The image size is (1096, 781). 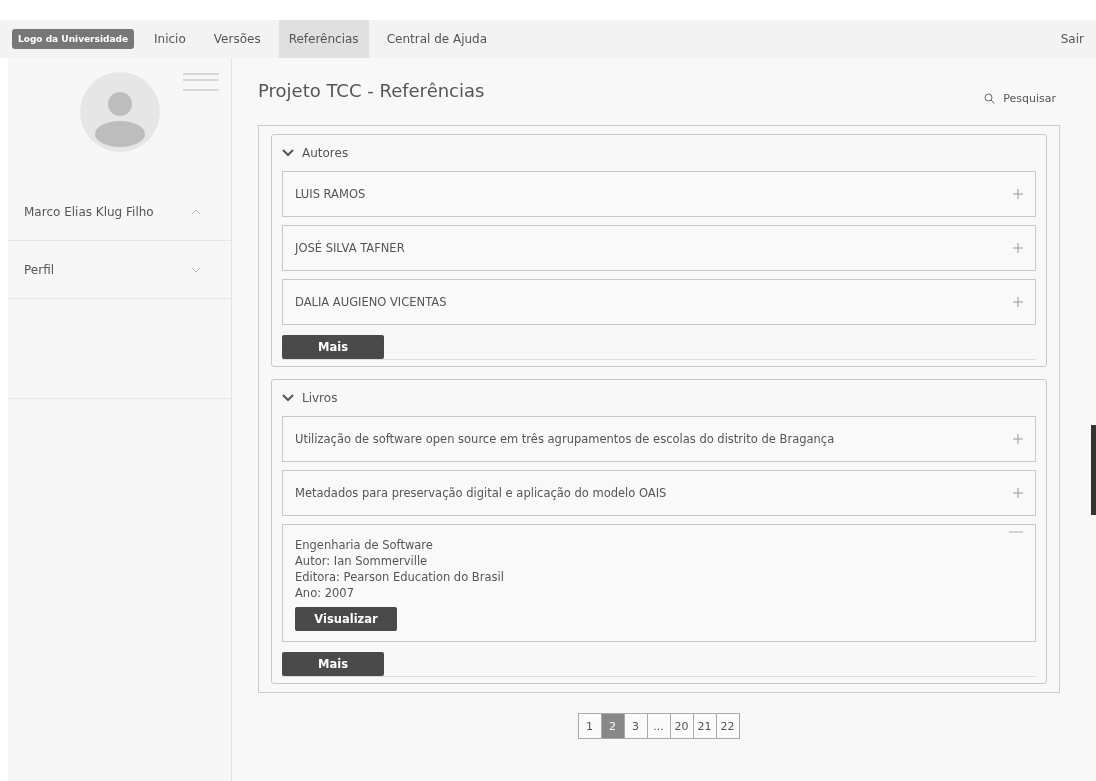 I want to click on view-button: Visualizar, so click(x=346, y=619).